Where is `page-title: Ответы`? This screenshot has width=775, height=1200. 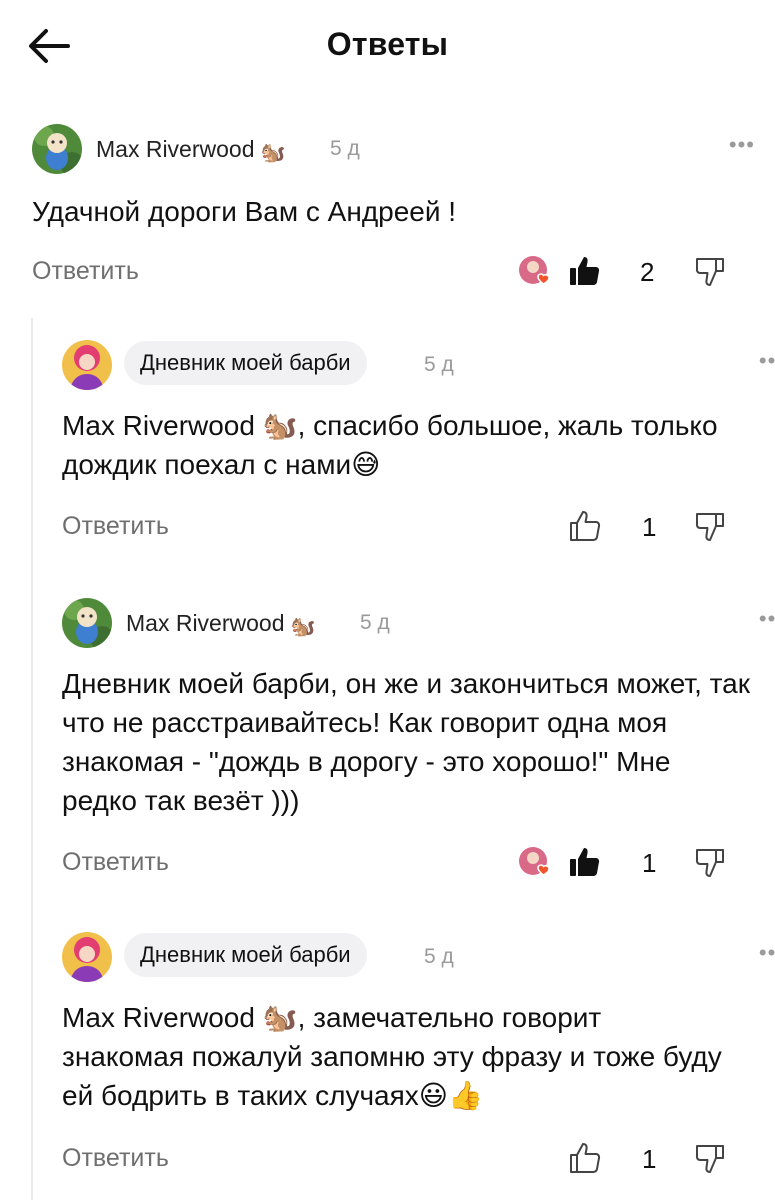 page-title: Ответы is located at coordinates (387, 44).